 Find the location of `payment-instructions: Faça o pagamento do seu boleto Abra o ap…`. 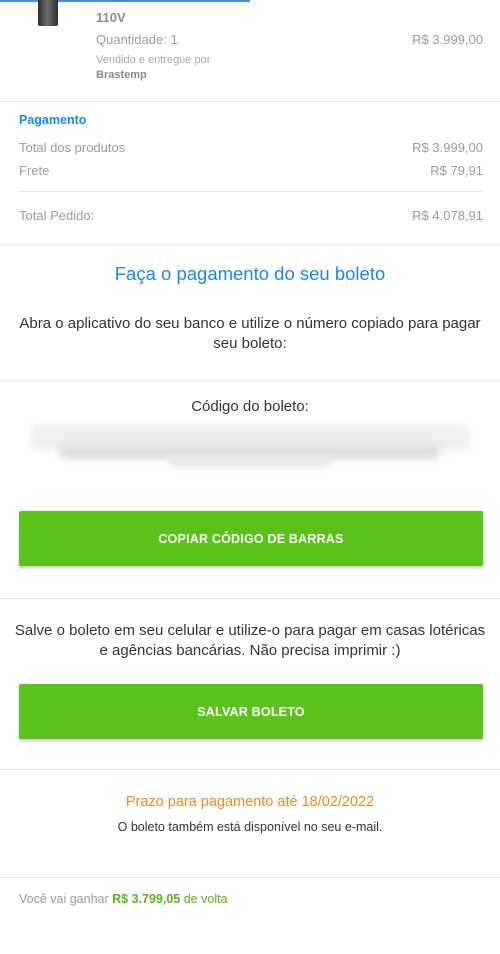

payment-instructions: Faça o pagamento do seu boleto Abra o ap… is located at coordinates (250, 313).